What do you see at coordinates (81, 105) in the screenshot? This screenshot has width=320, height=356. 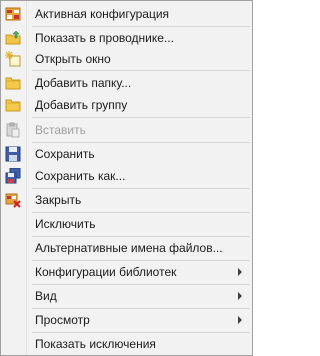 I see `menu-item-label: Добавить группу` at bounding box center [81, 105].